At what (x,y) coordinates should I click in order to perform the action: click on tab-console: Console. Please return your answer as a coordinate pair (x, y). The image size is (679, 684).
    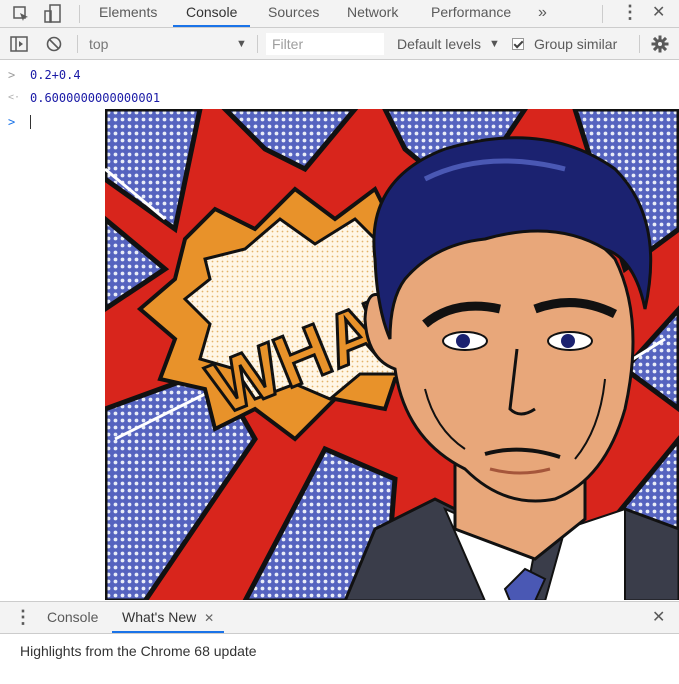
    Looking at the image, I should click on (212, 13).